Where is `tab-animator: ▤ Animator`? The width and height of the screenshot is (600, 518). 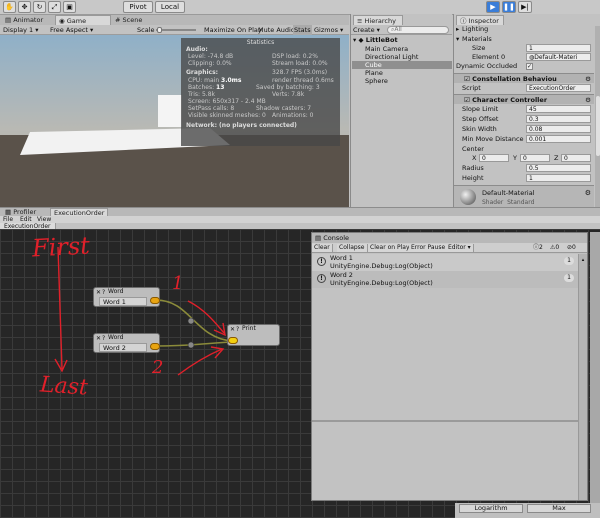
tab-animator: ▤ Animator is located at coordinates (24, 20).